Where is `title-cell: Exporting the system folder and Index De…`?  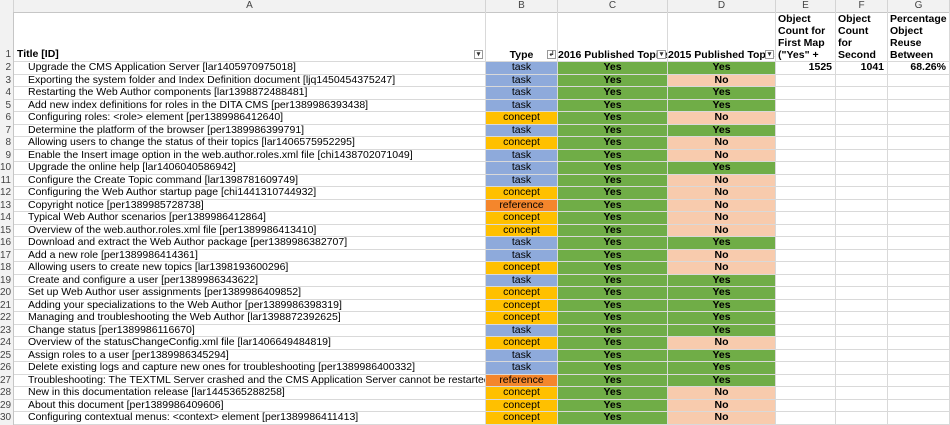
title-cell: Exporting the system folder and Index De… is located at coordinates (250, 80).